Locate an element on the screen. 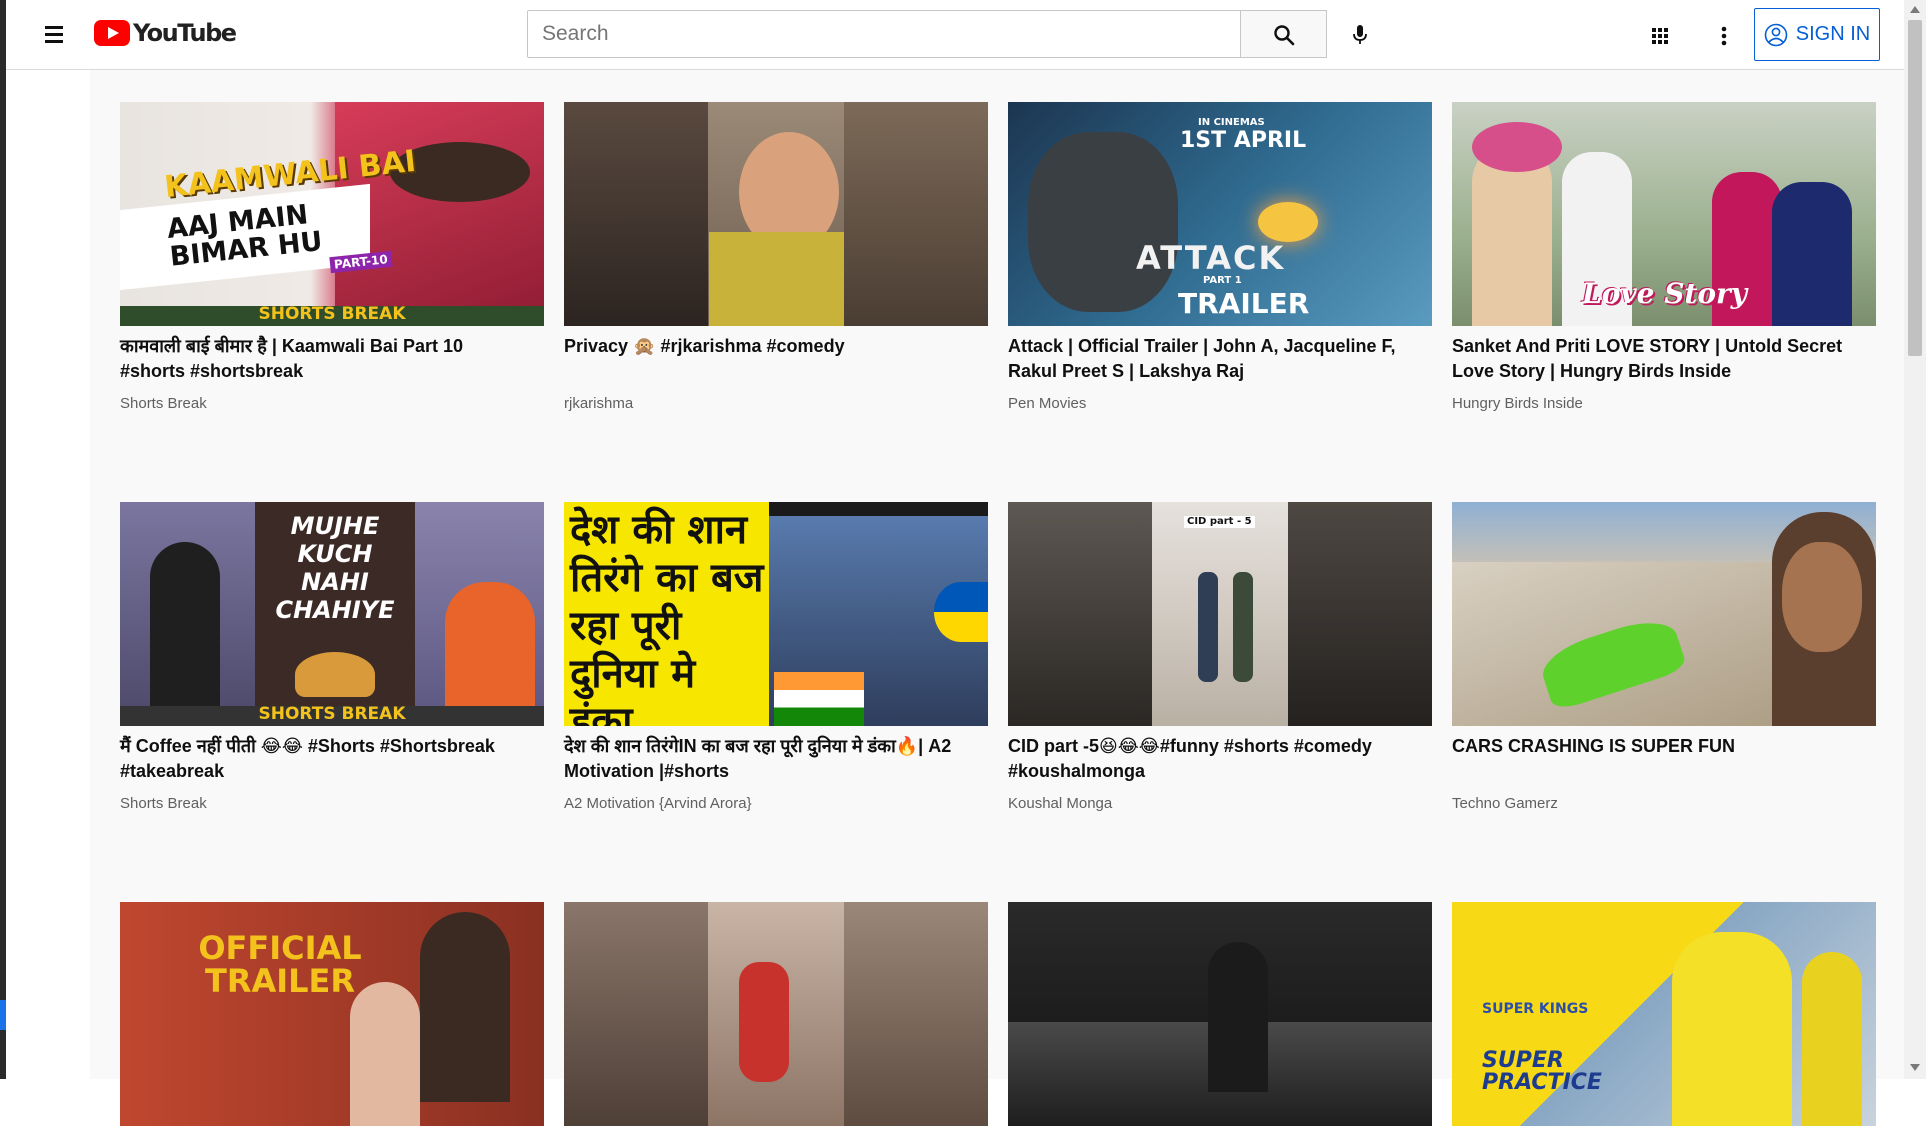 The height and width of the screenshot is (1126, 1926). sign-in-button: SIGN IN is located at coordinates (1817, 34).